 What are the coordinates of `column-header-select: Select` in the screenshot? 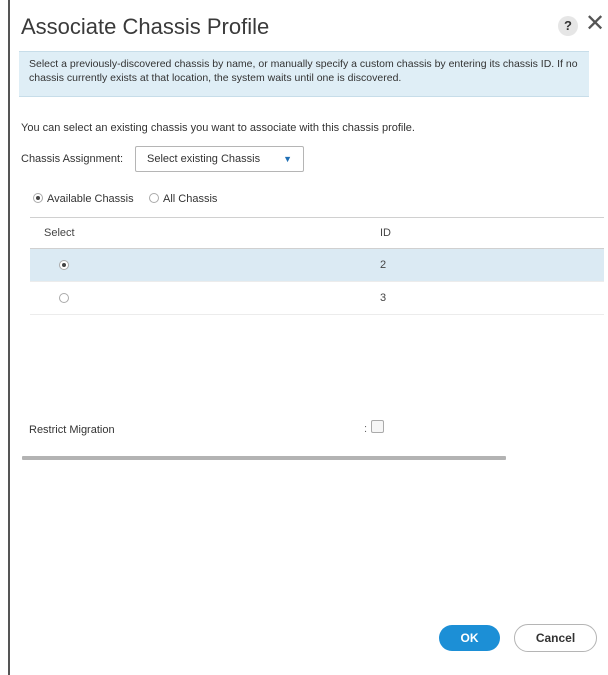 It's located at (59, 233).